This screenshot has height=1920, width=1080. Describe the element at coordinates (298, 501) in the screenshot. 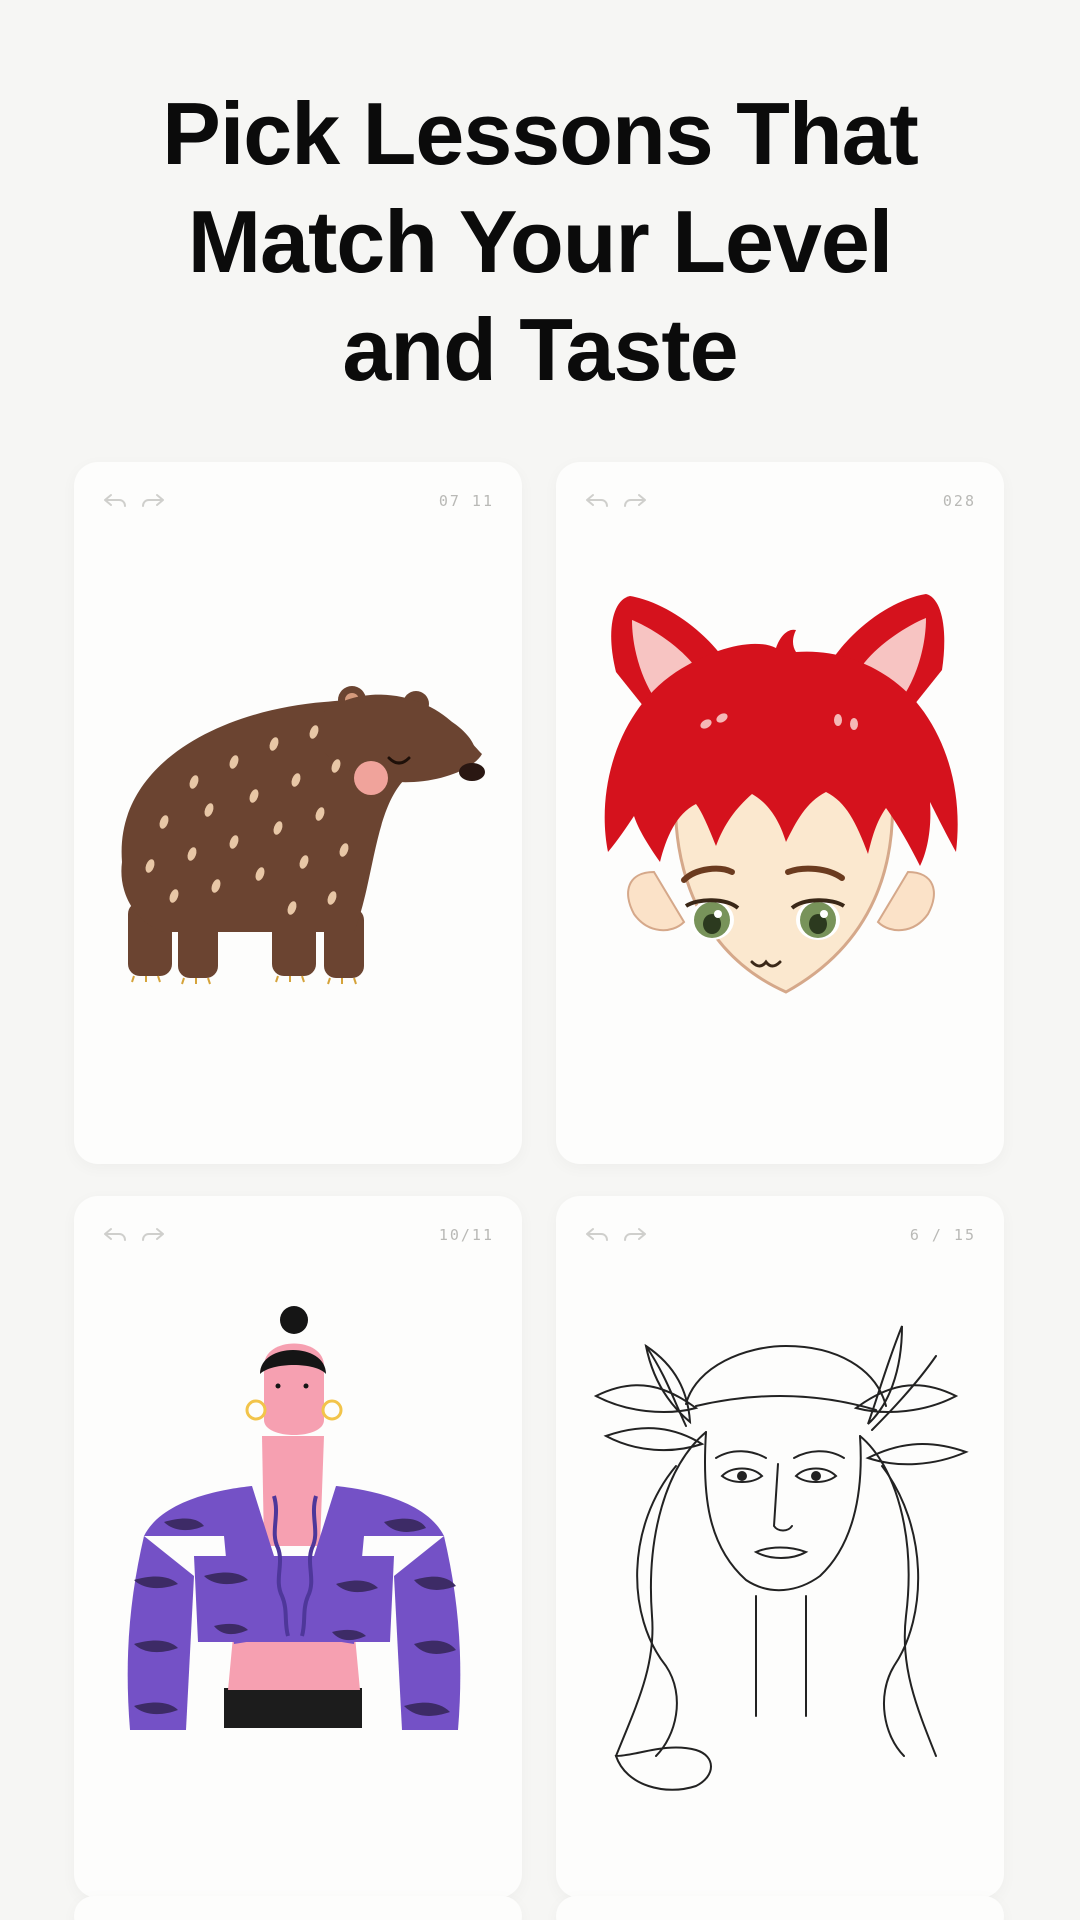

I see `card-toolbar: 07 11` at that location.